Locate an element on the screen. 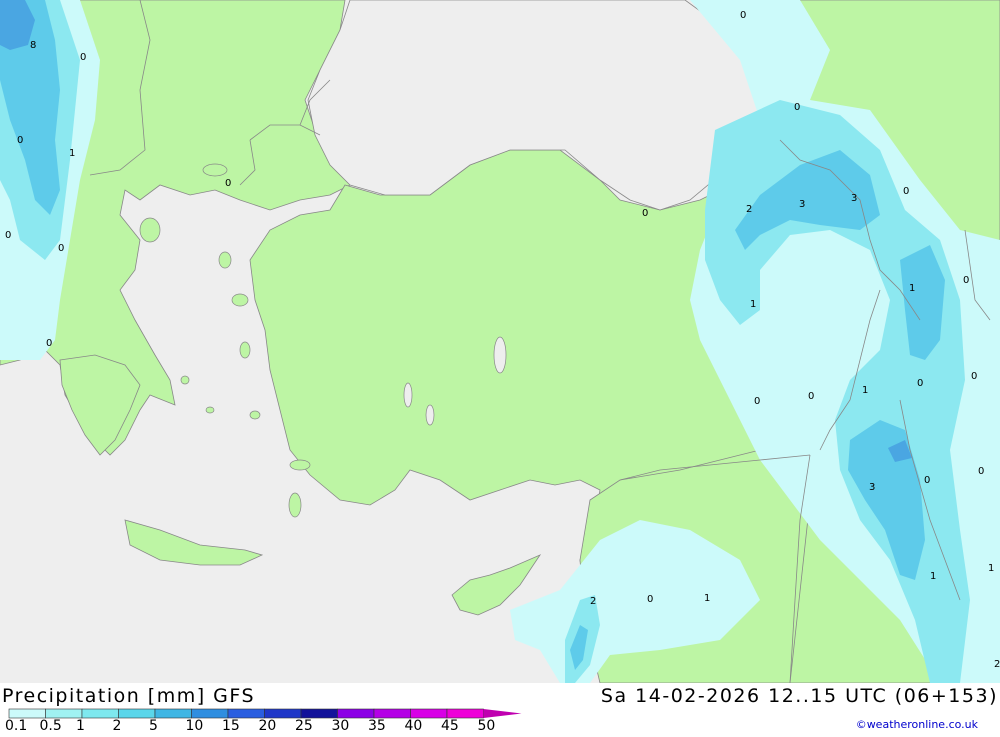  legend-label: 1 is located at coordinates (80, 725).